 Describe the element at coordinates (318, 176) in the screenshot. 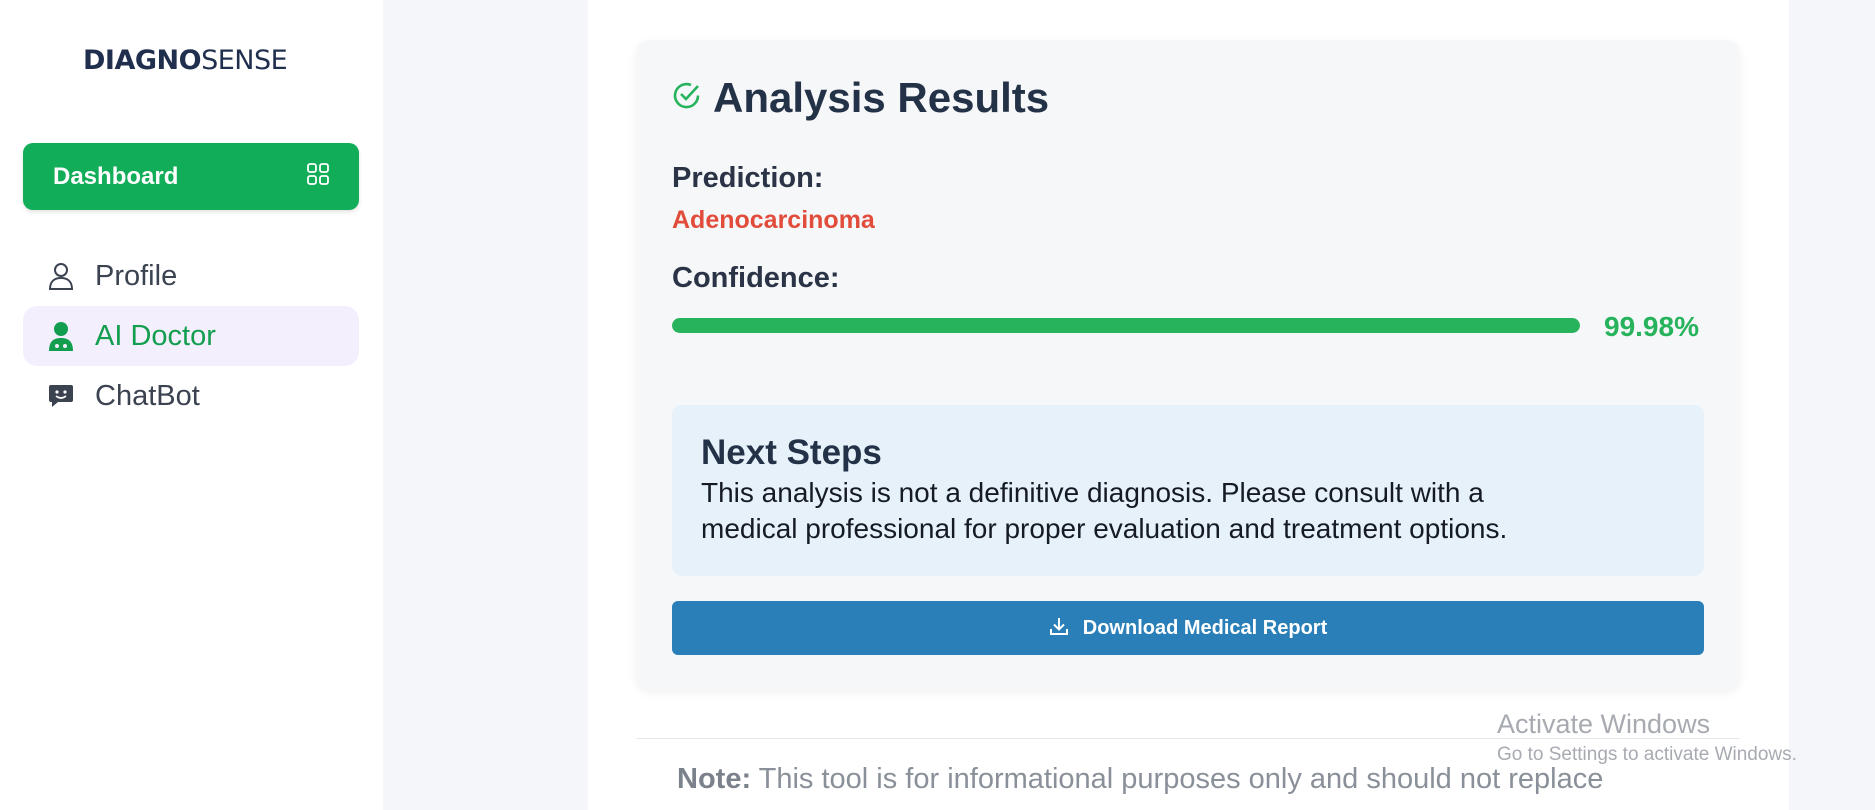

I see `grid-icon` at that location.